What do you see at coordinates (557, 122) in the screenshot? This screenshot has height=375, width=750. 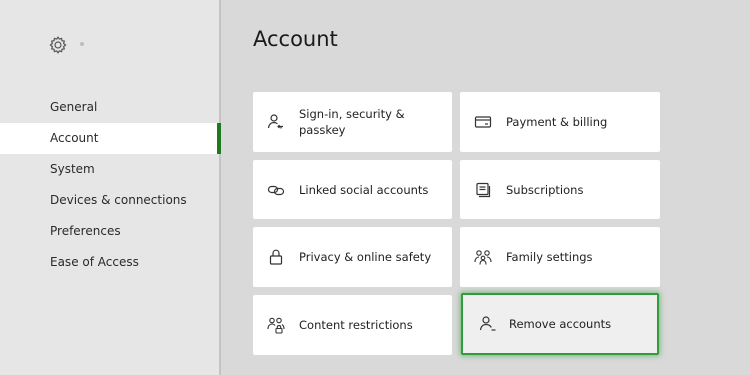 I see `tile-label: Payment & billing` at bounding box center [557, 122].